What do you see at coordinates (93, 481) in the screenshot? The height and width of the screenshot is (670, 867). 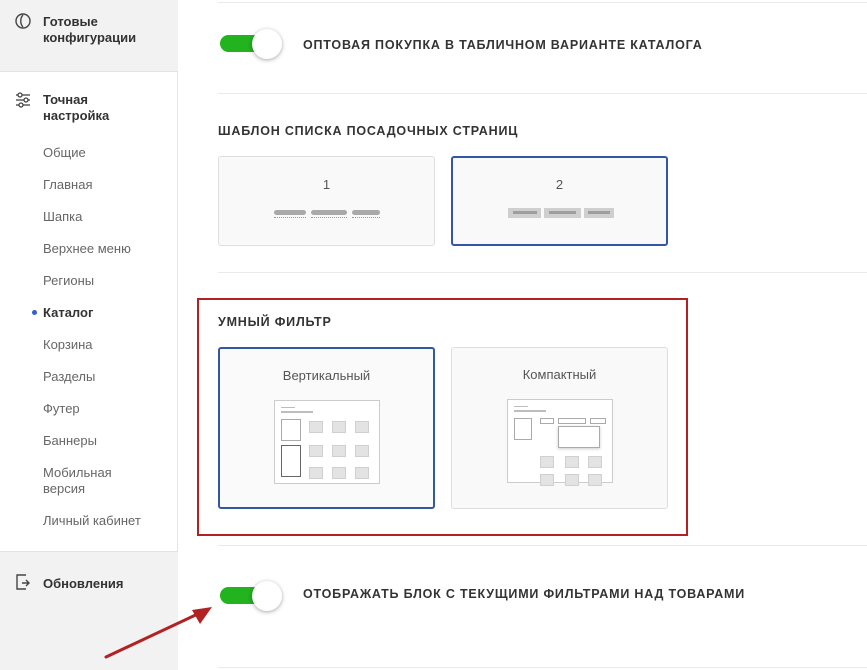 I see `sidebar-item-mobile: Мобильная версия` at bounding box center [93, 481].